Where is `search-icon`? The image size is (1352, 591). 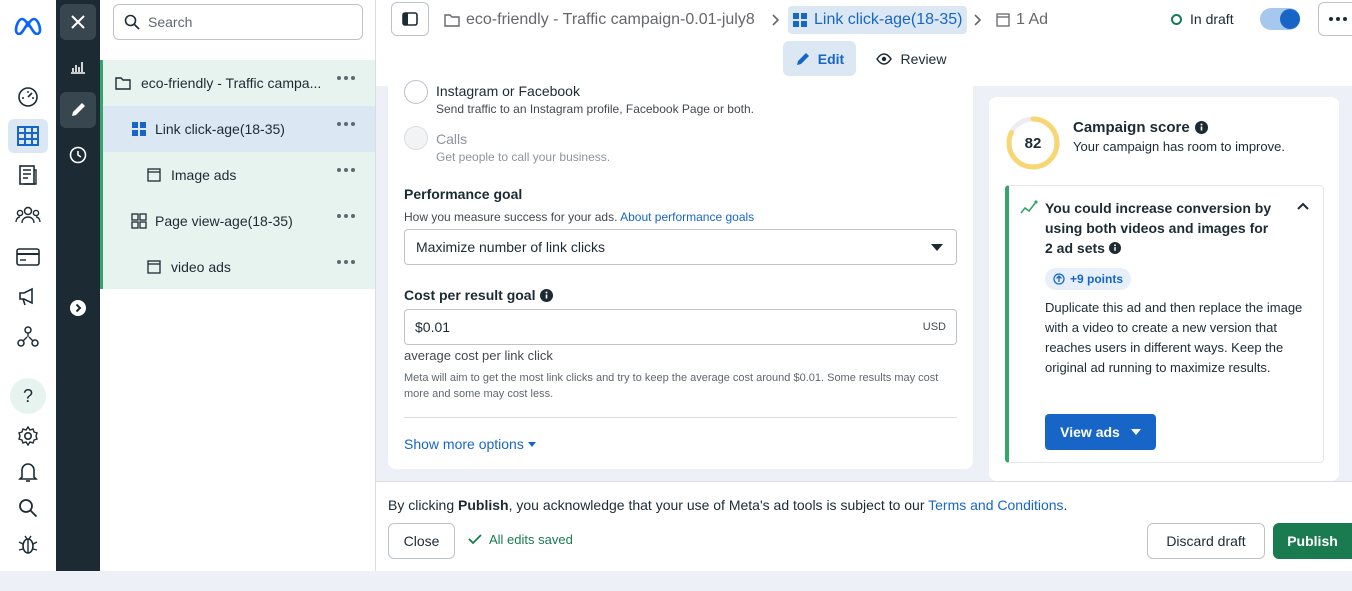
search-icon is located at coordinates (28, 508).